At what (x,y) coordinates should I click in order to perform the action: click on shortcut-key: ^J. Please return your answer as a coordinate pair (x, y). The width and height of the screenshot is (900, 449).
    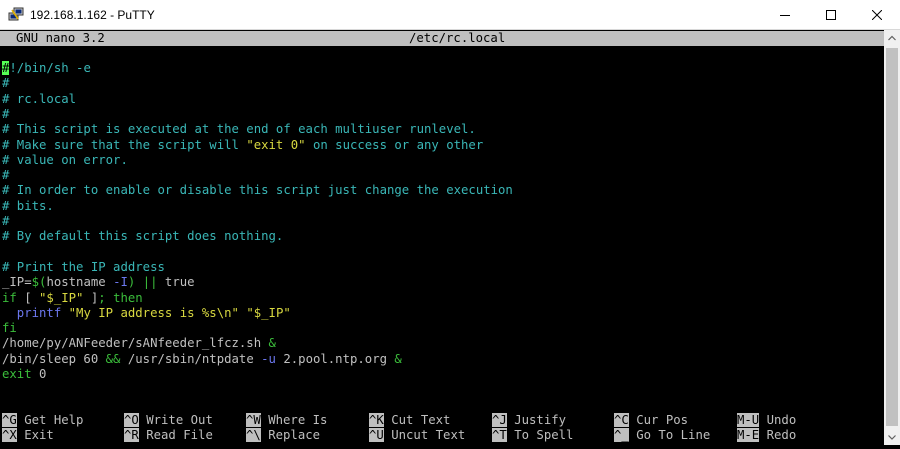
    Looking at the image, I should click on (499, 420).